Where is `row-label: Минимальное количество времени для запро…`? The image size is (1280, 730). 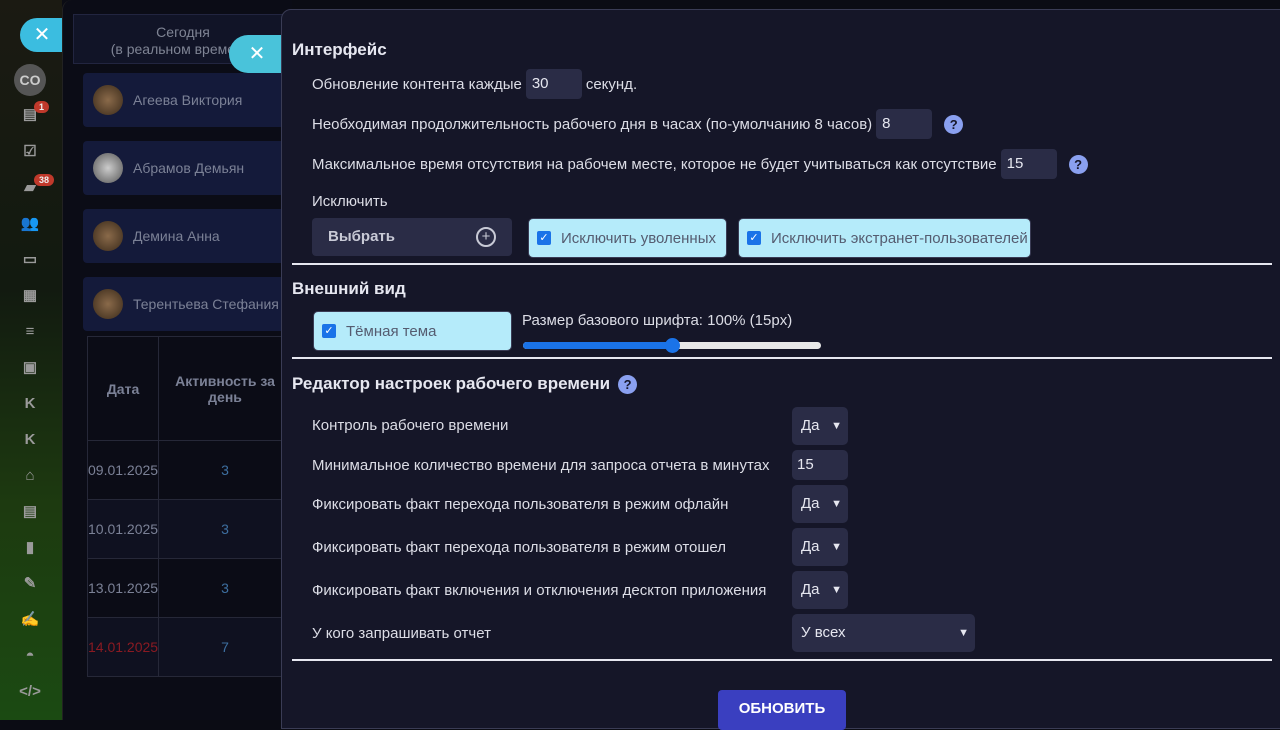
row-label: Минимальное количество времени для запро… is located at coordinates (541, 465).